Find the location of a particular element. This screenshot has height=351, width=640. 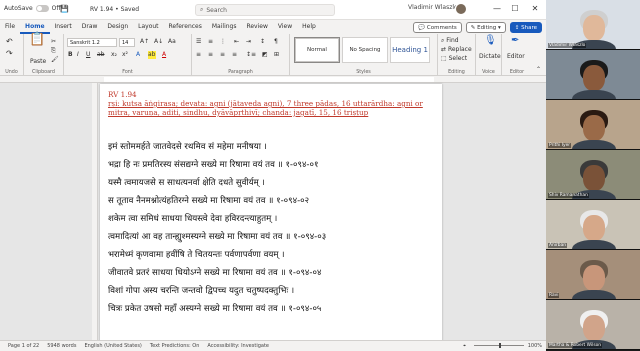

line-spacing-icon: ↕≡ is located at coordinates (251, 55).